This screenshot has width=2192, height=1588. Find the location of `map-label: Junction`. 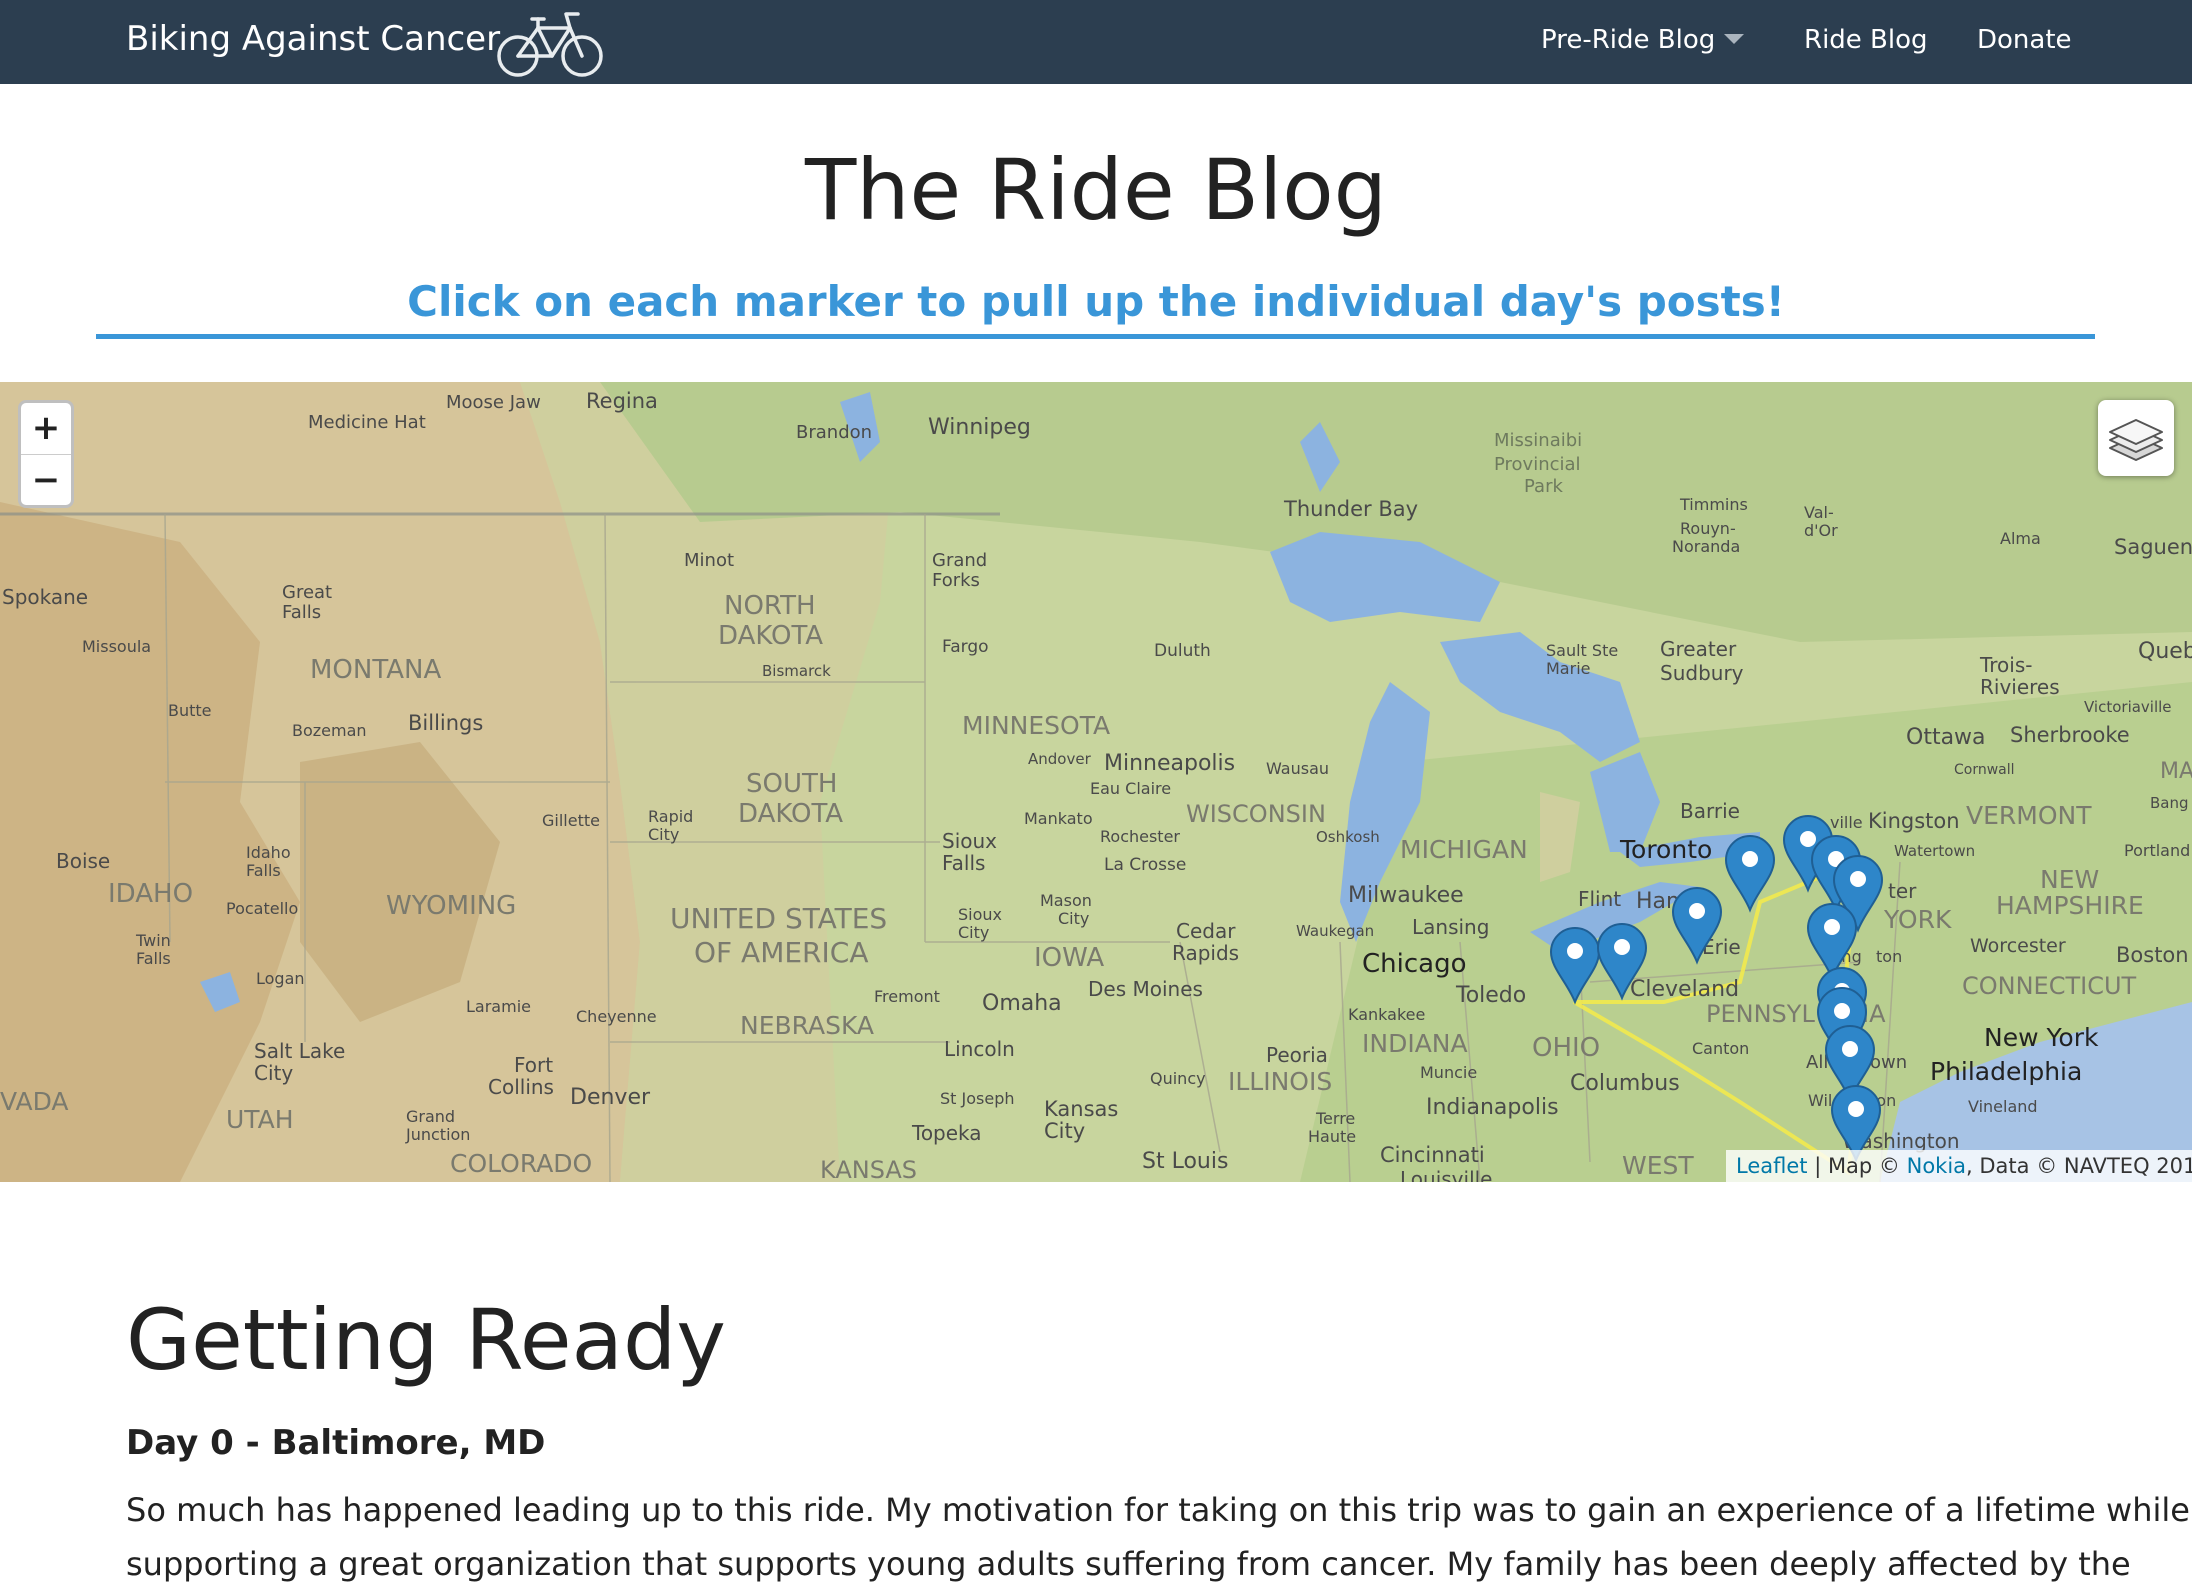

map-label: Junction is located at coordinates (437, 1134).